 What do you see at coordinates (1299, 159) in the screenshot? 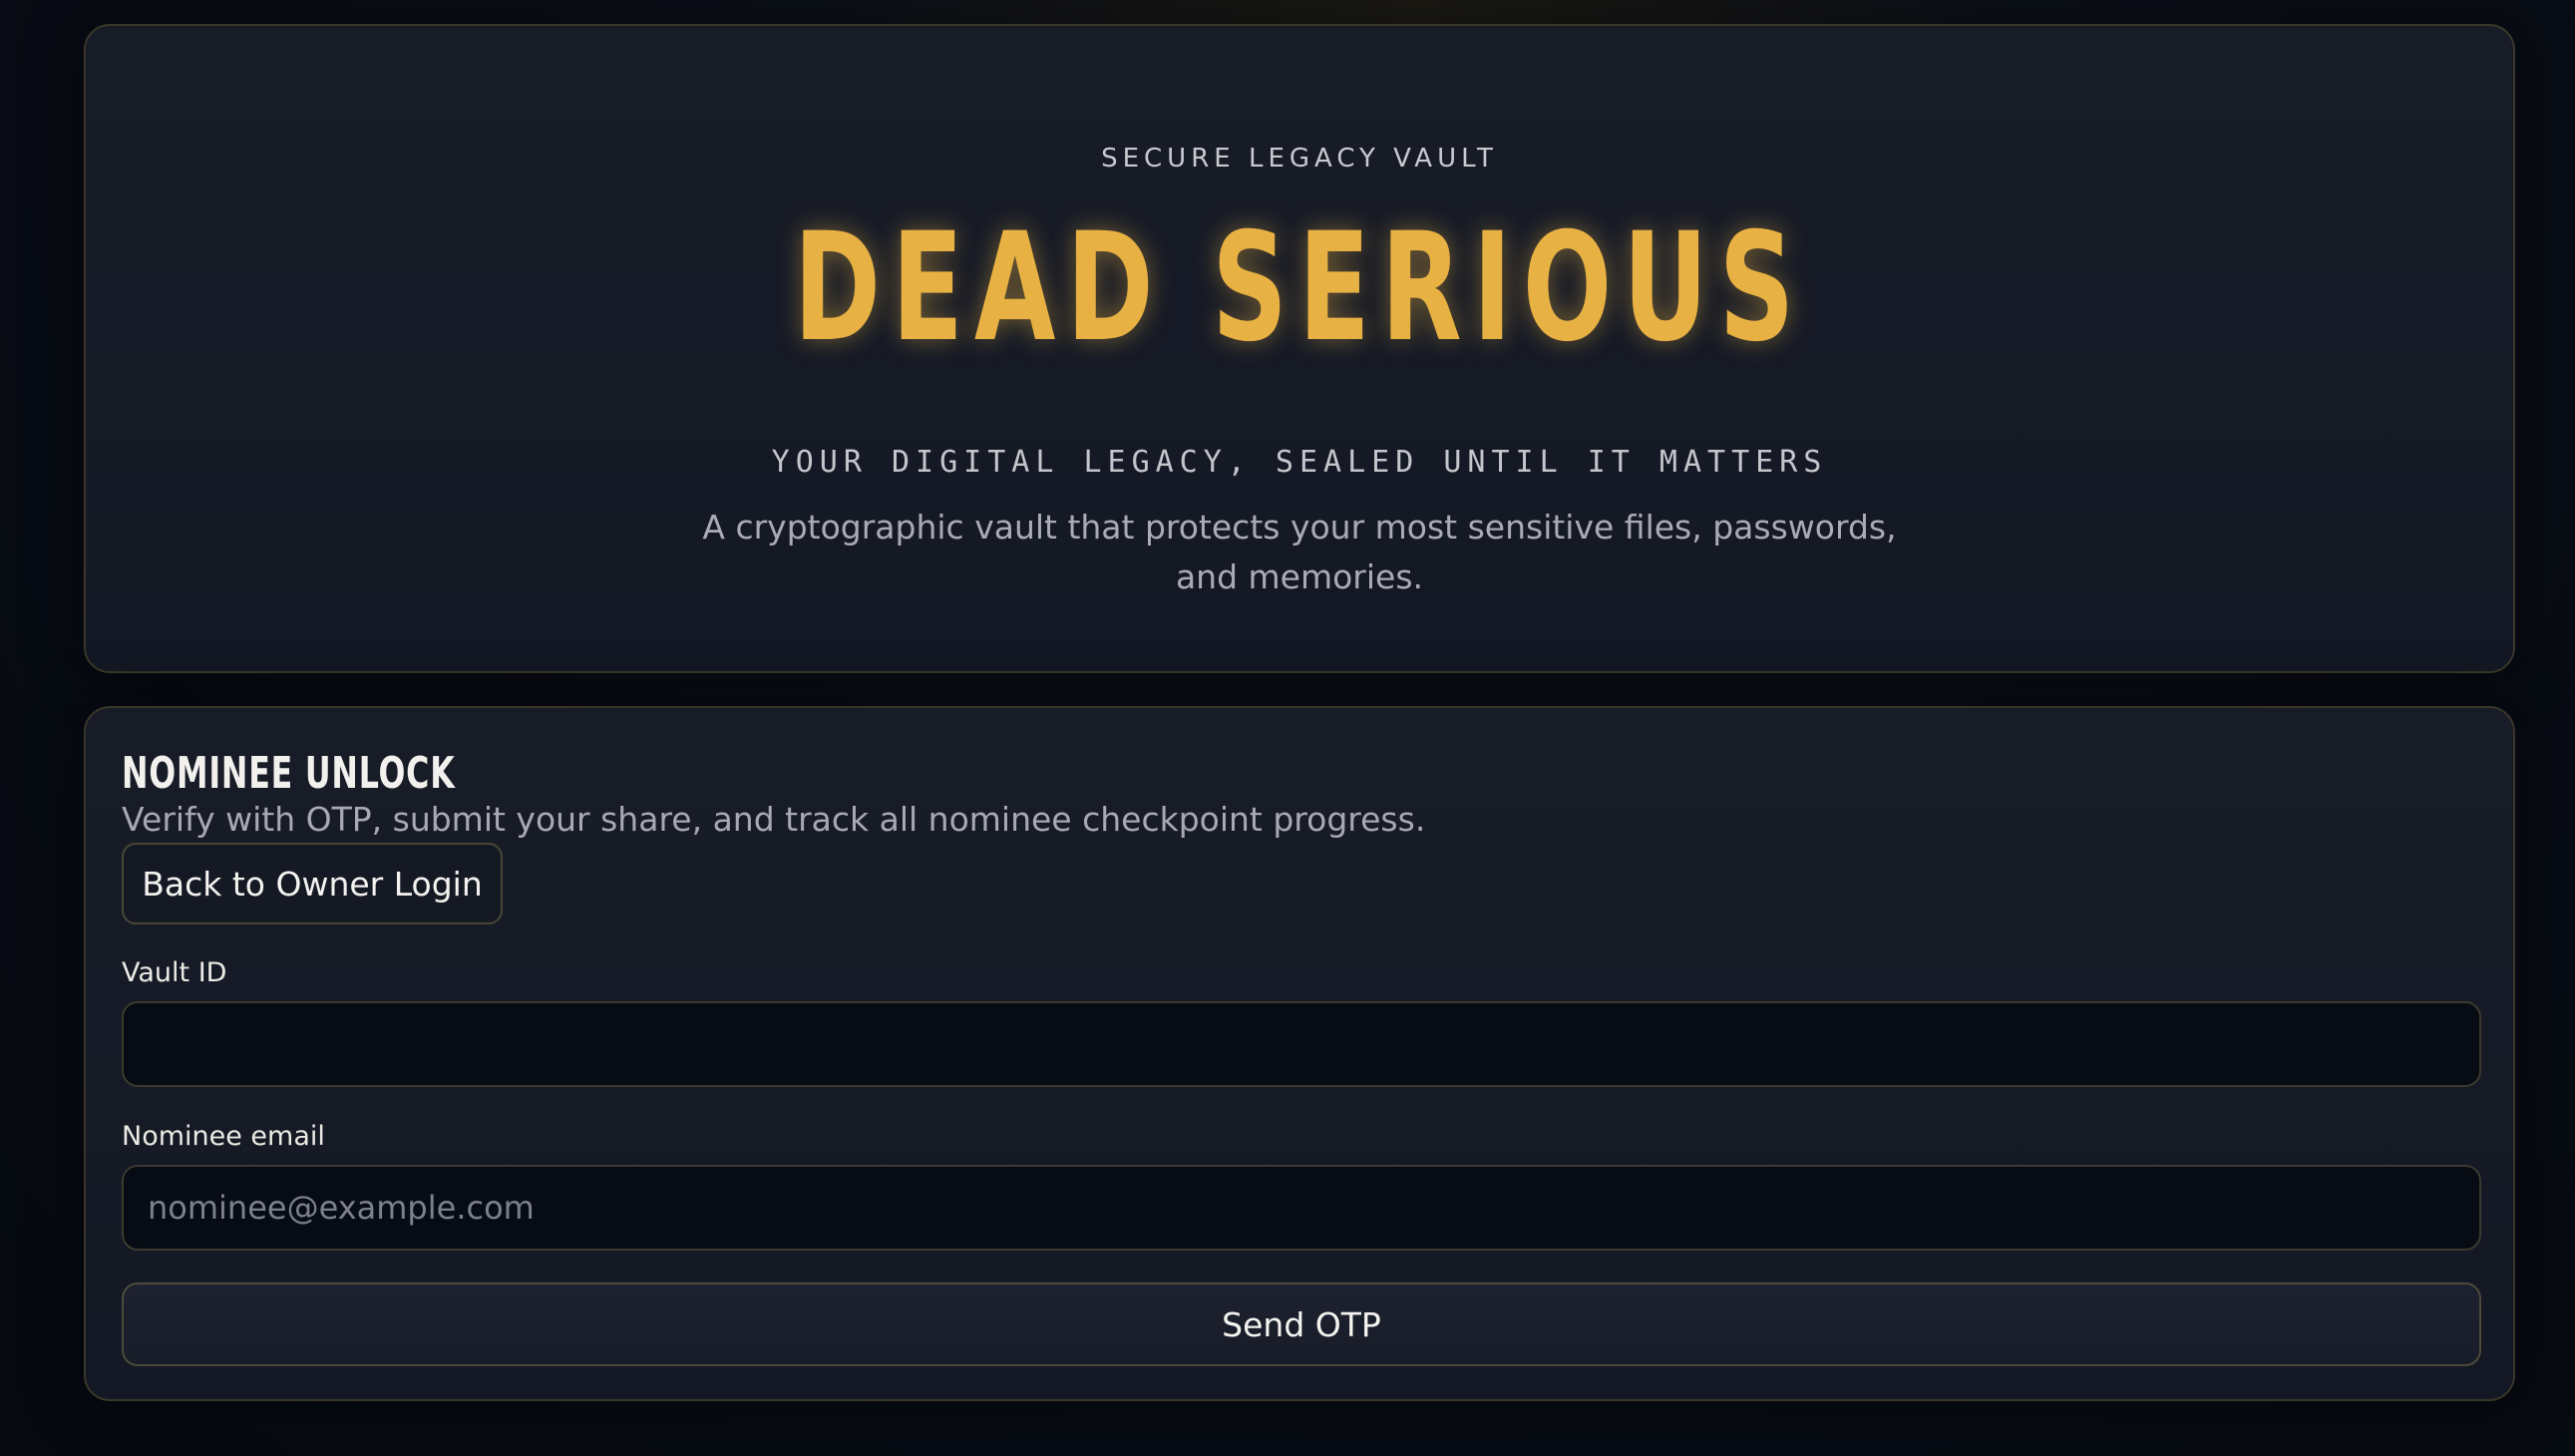
I see `hero-kicker: SECURE LEGACY VAULT` at bounding box center [1299, 159].